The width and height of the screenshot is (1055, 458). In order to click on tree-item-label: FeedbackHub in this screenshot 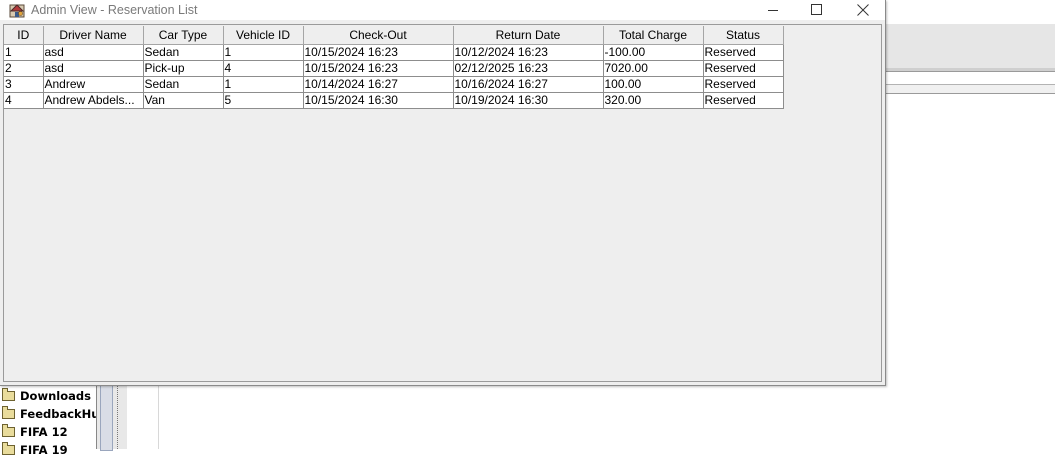, I will do `click(64, 414)`.